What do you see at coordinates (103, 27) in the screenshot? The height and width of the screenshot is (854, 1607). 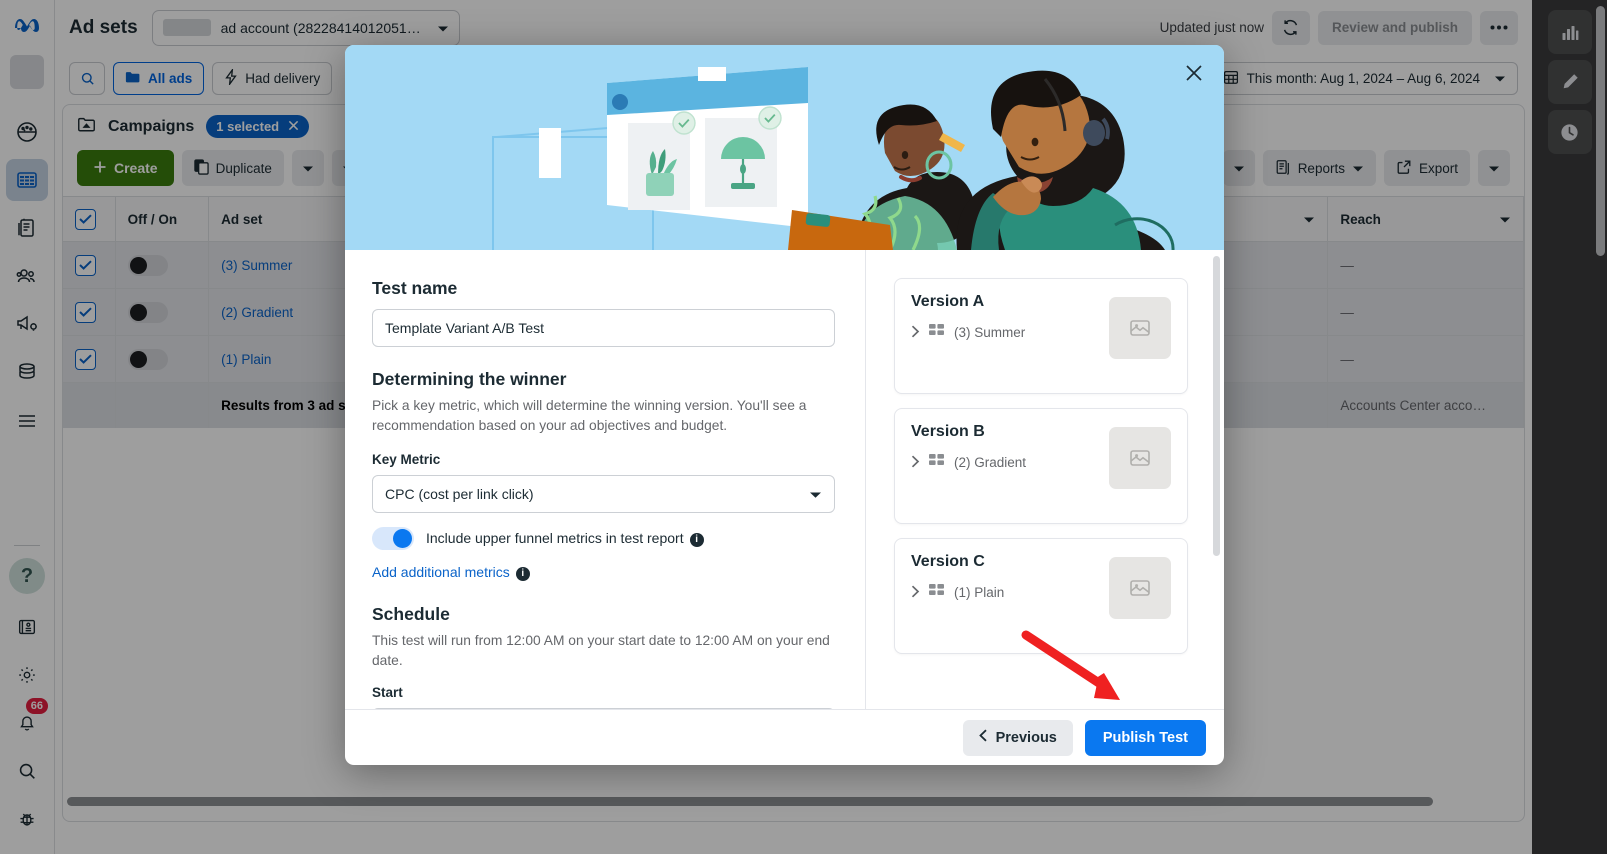 I see `page-title: Ad sets` at bounding box center [103, 27].